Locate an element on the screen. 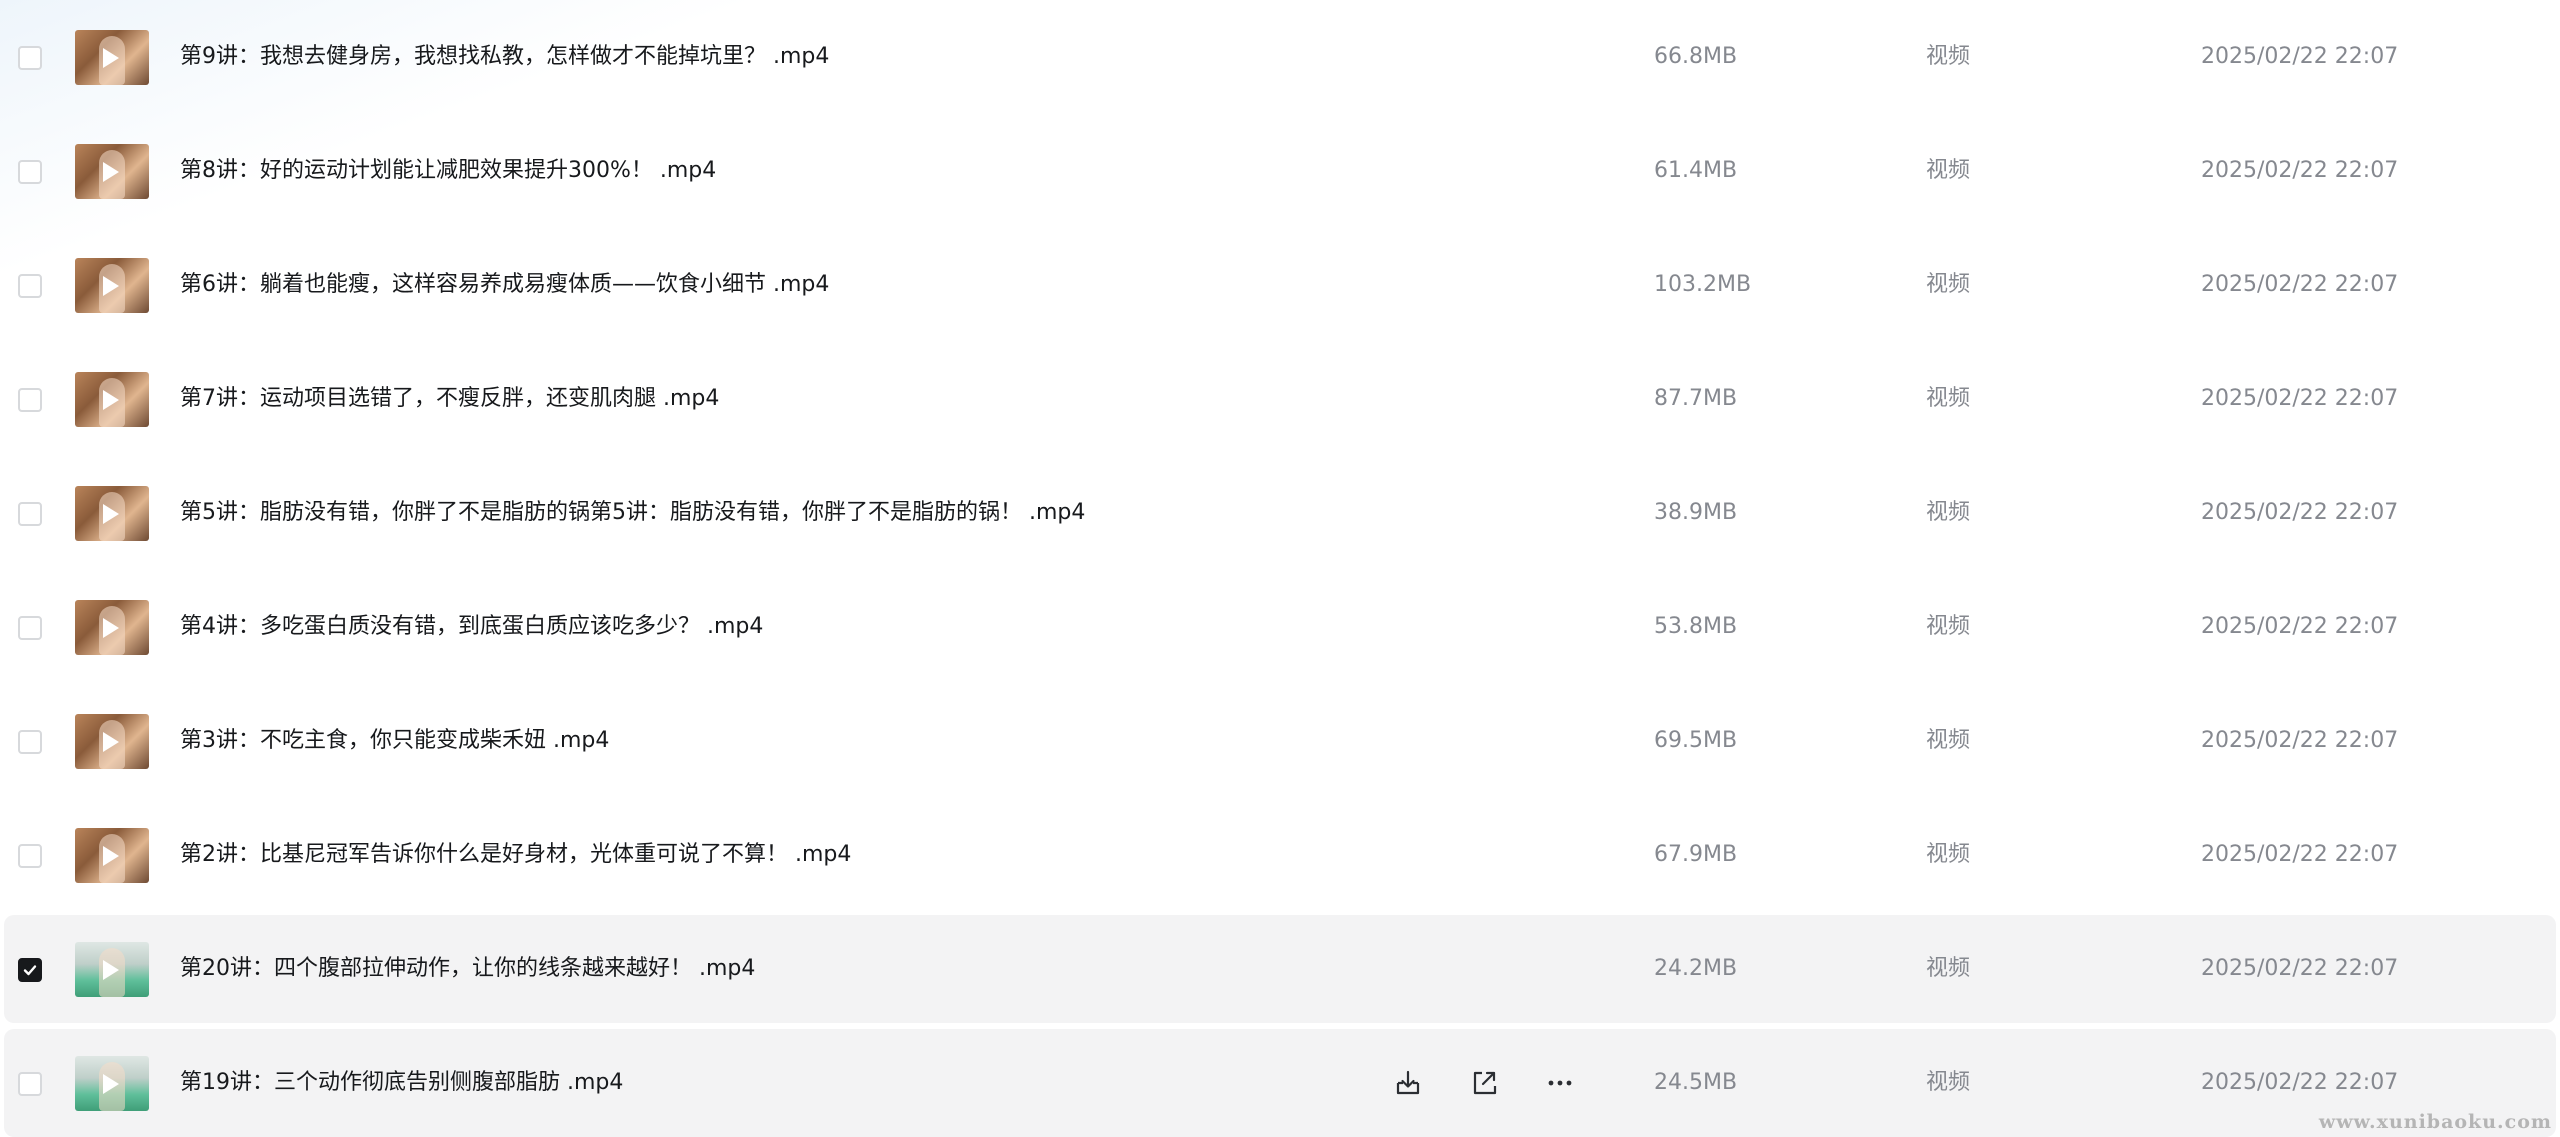 This screenshot has height=1137, width=2560. share-icon is located at coordinates (1484, 1087).